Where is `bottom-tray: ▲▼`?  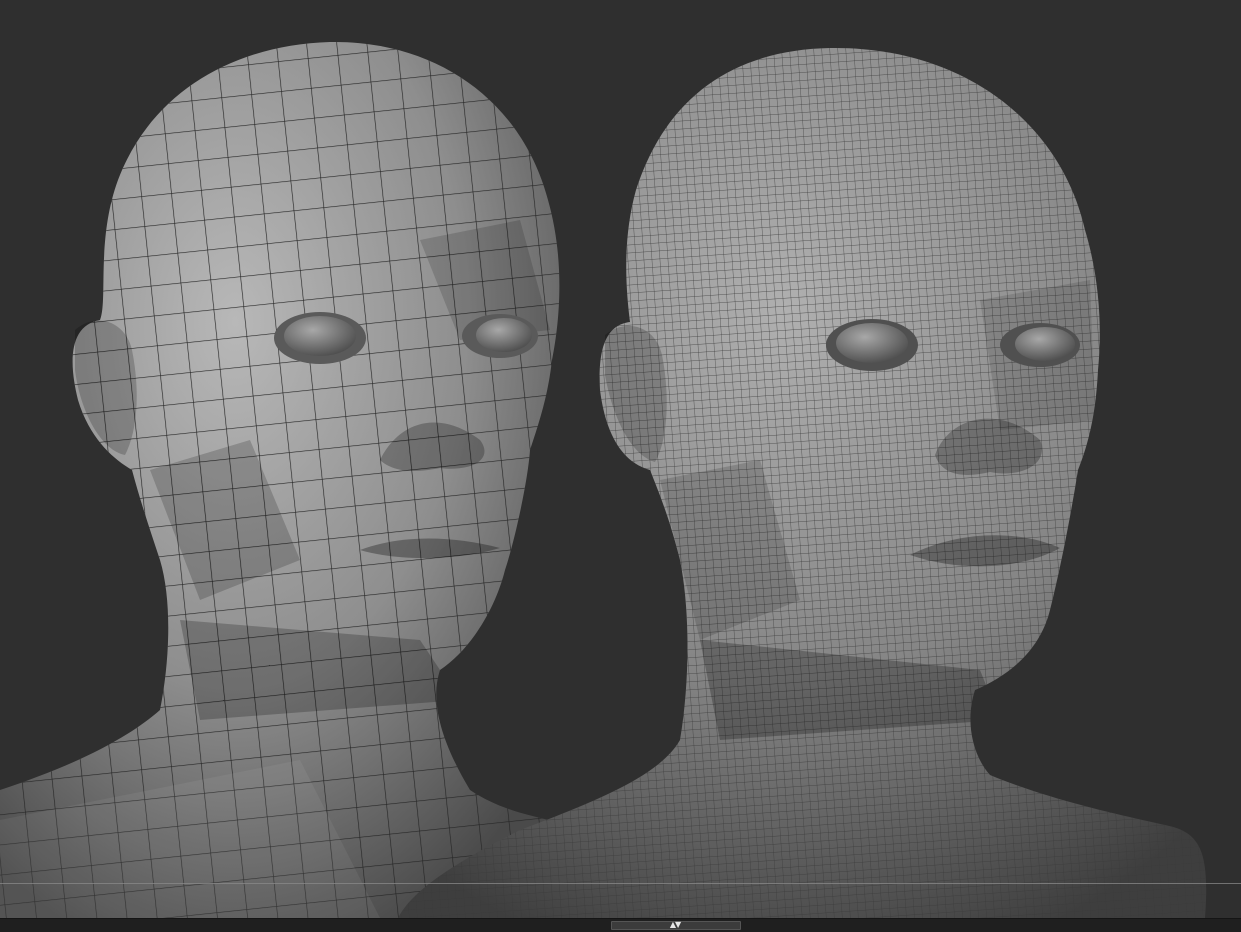
bottom-tray: ▲▼ is located at coordinates (620, 925).